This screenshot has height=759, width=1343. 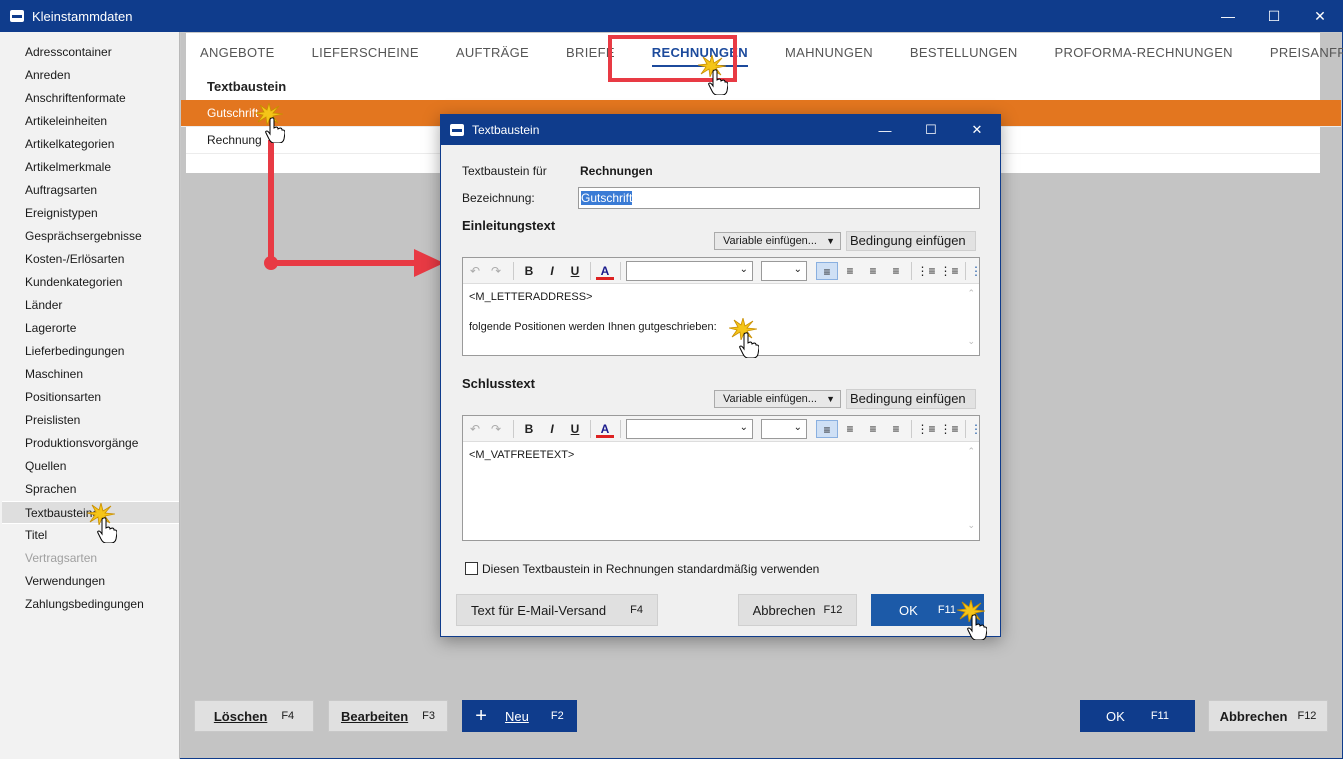 I want to click on ok-button: OK F11, so click(x=1137, y=716).